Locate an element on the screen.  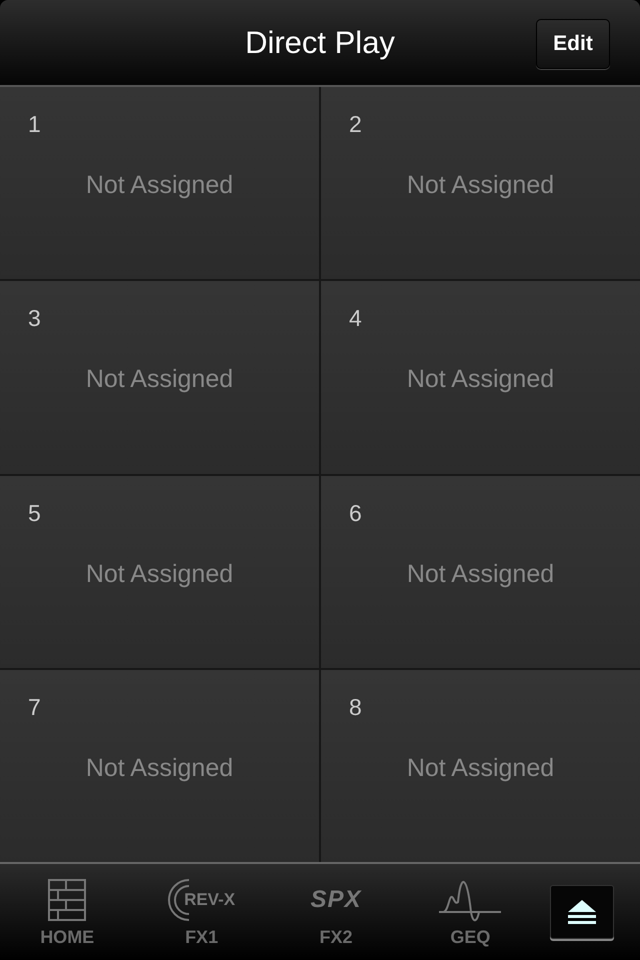
grid-icon is located at coordinates (67, 899).